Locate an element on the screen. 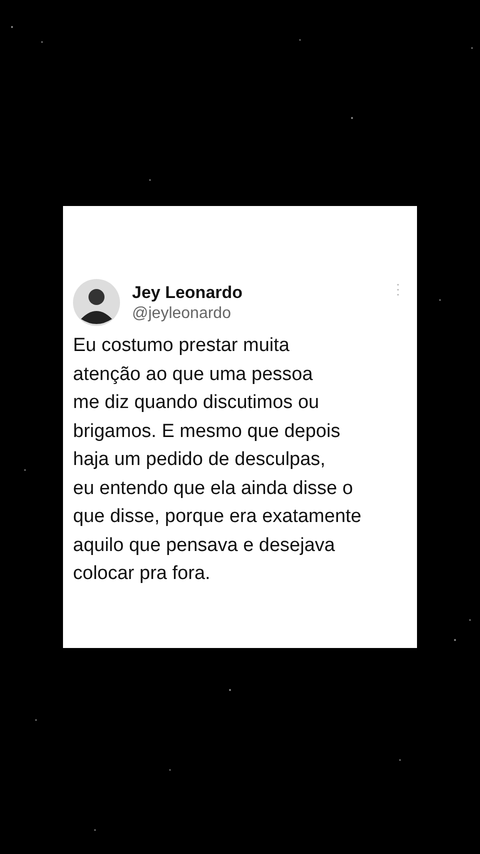 This screenshot has width=480, height=854. author-handle: @jeyleonardo is located at coordinates (187, 313).